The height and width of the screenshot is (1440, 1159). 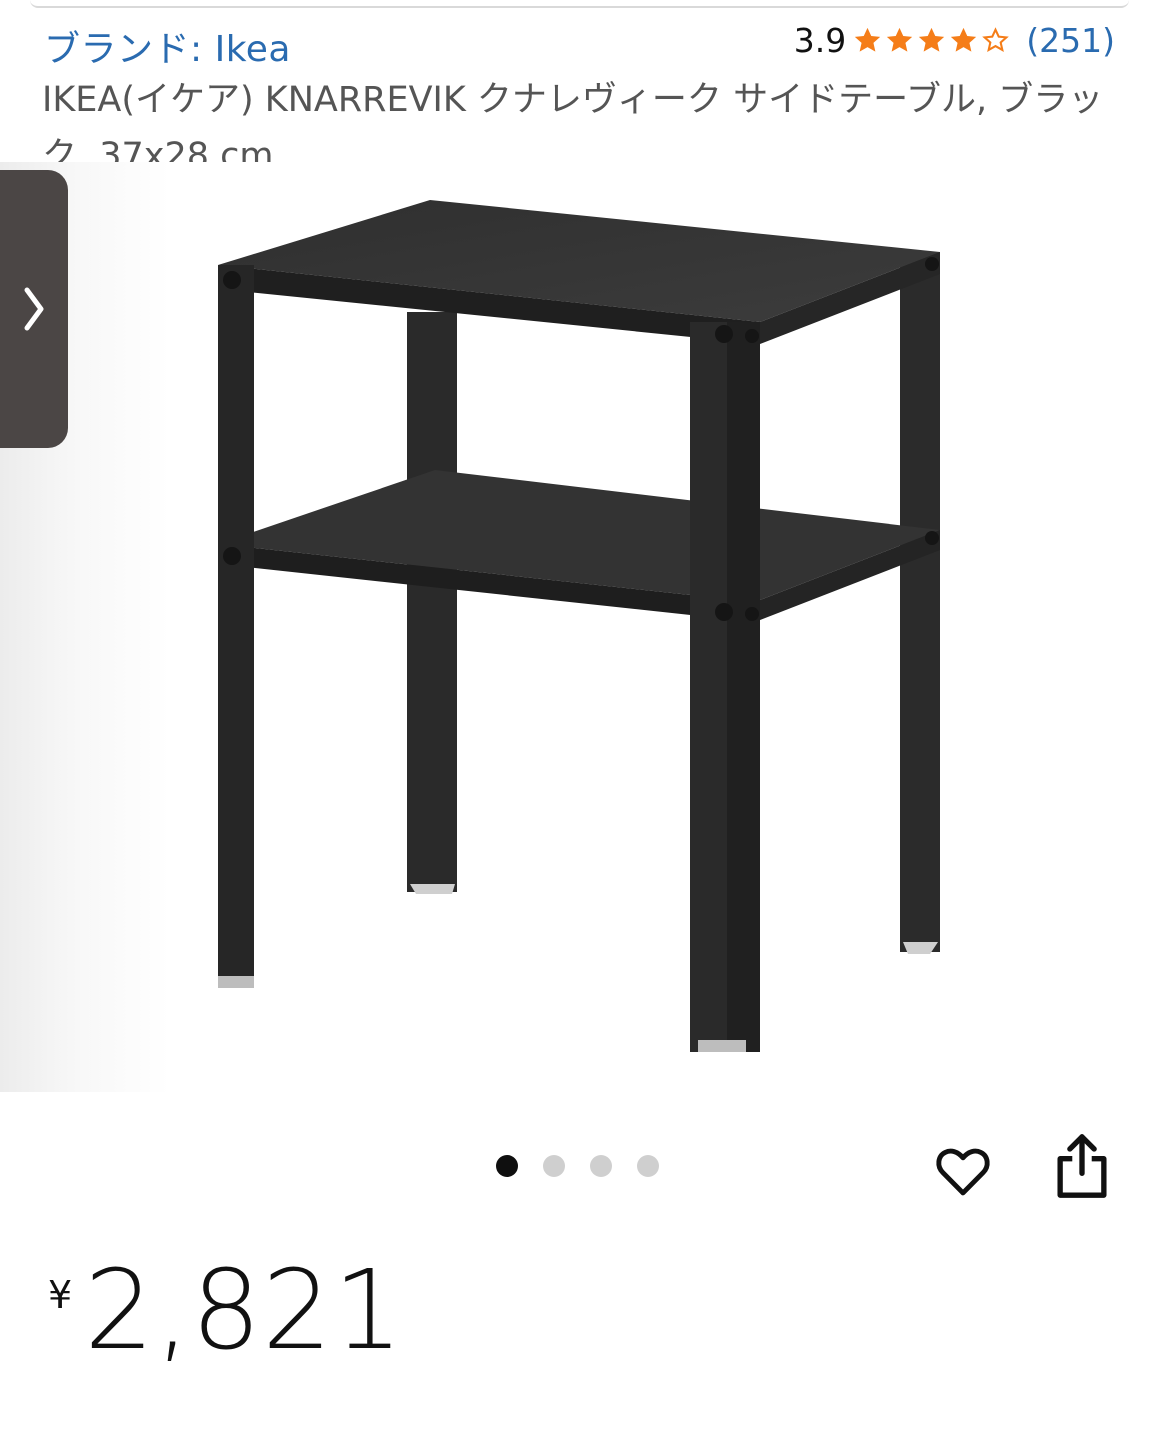 I want to click on rating-summary: 3.9 (251), so click(x=954, y=40).